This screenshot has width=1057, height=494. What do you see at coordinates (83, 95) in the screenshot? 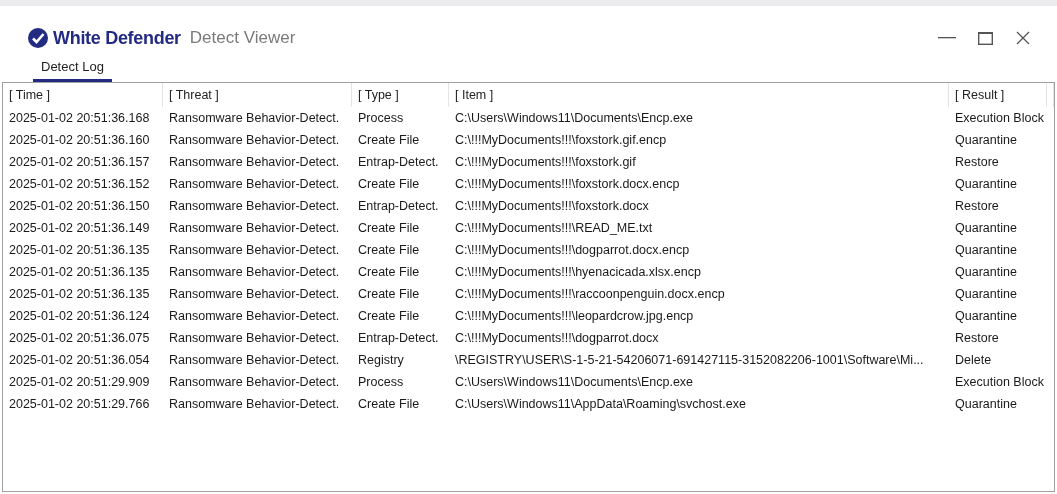
I see `column-header: [ Time ]` at bounding box center [83, 95].